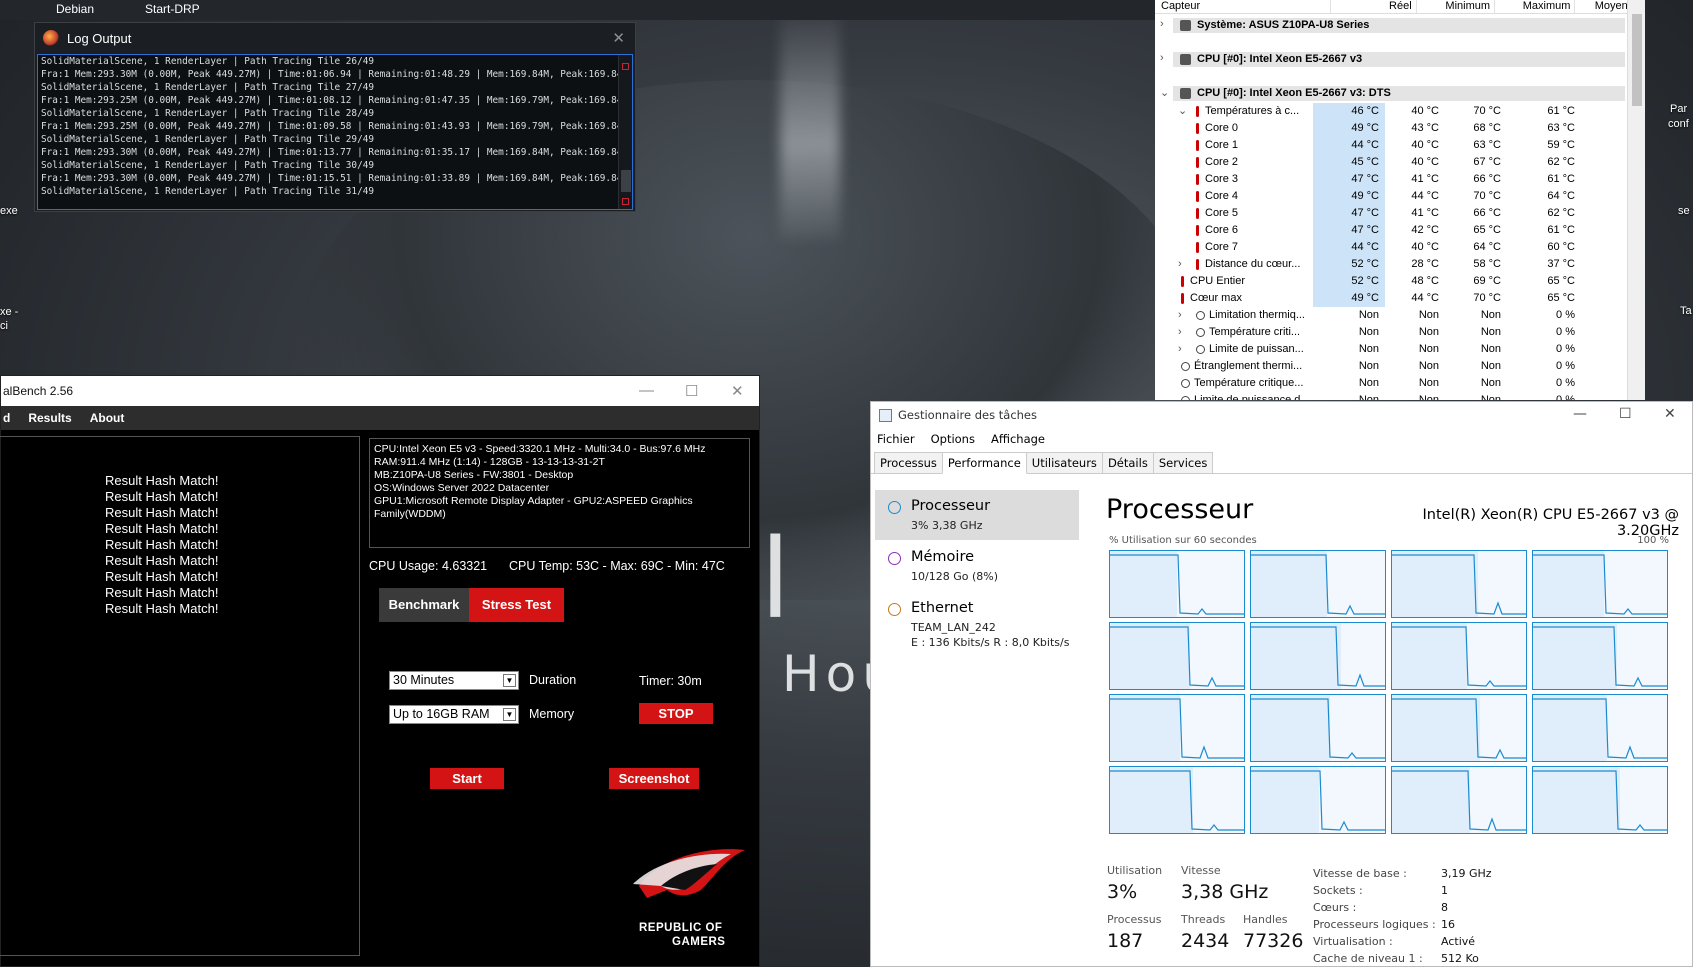 The width and height of the screenshot is (1693, 967). I want to click on taskbar-item-start-drp: Start-DRP, so click(172, 9).